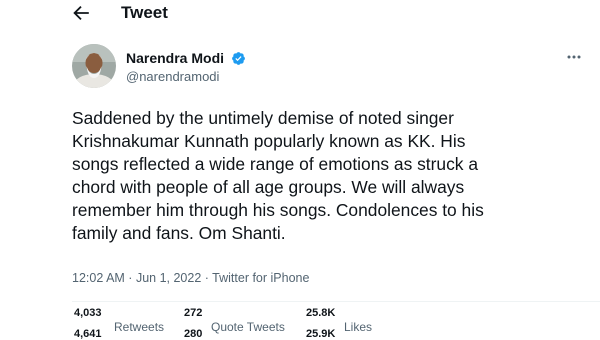 The height and width of the screenshot is (340, 600). I want to click on page-title: Tweet, so click(144, 12).